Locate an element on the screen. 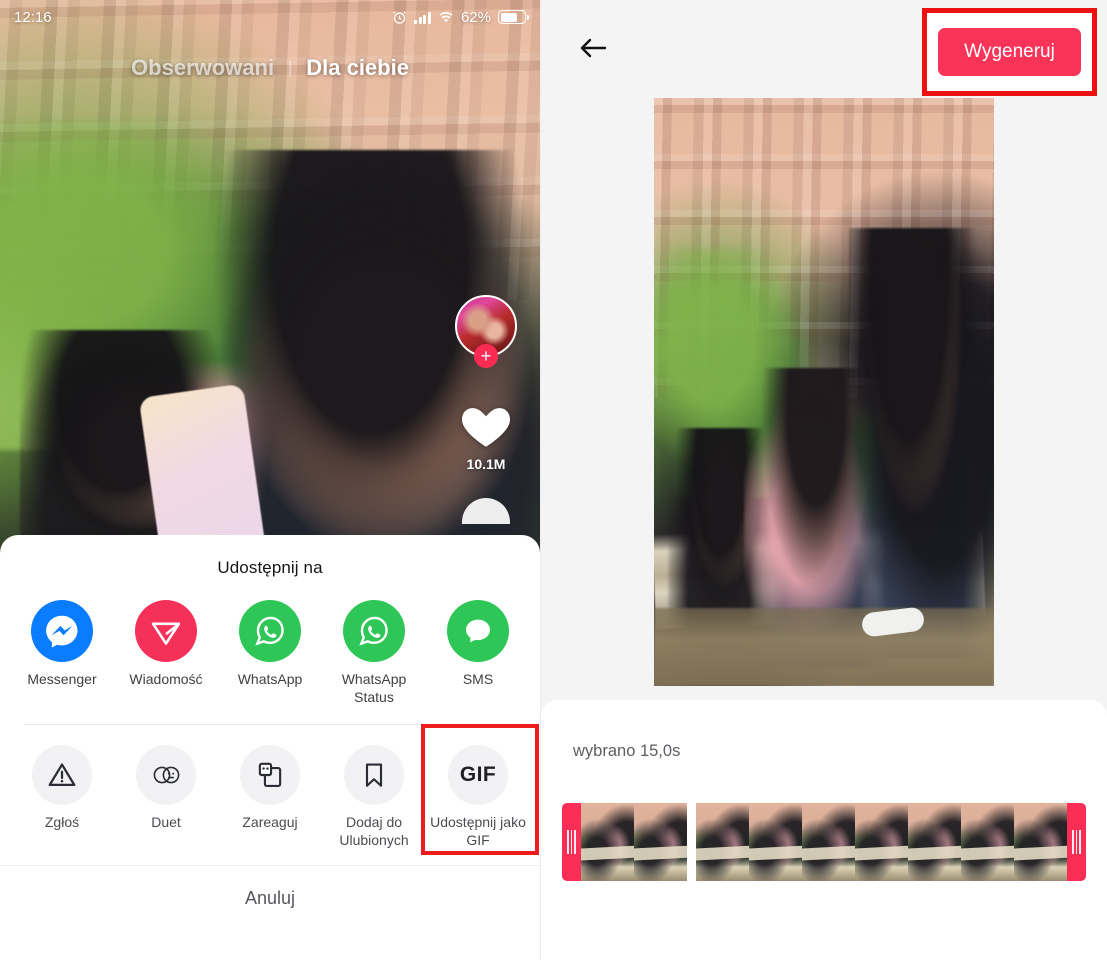  like-button: 10.1M is located at coordinates (486, 435).